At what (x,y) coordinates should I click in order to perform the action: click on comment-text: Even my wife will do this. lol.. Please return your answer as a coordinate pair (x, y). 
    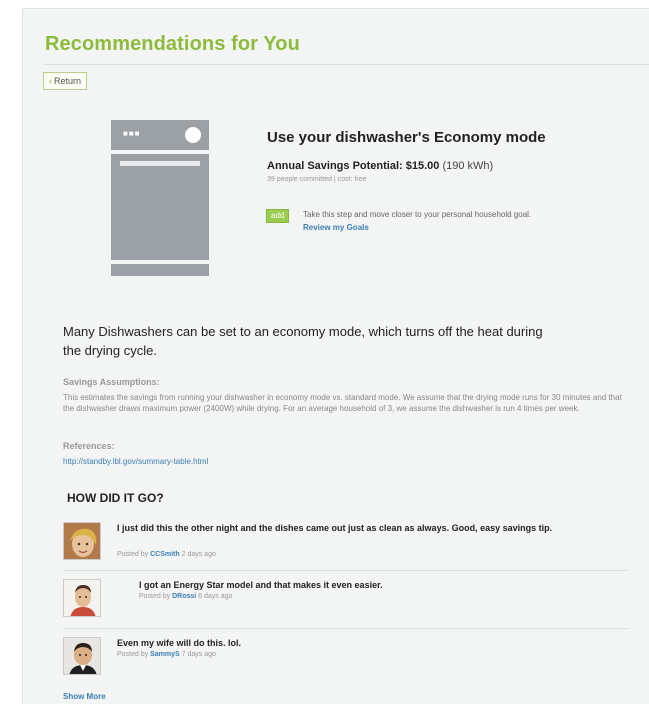
    Looking at the image, I should click on (179, 643).